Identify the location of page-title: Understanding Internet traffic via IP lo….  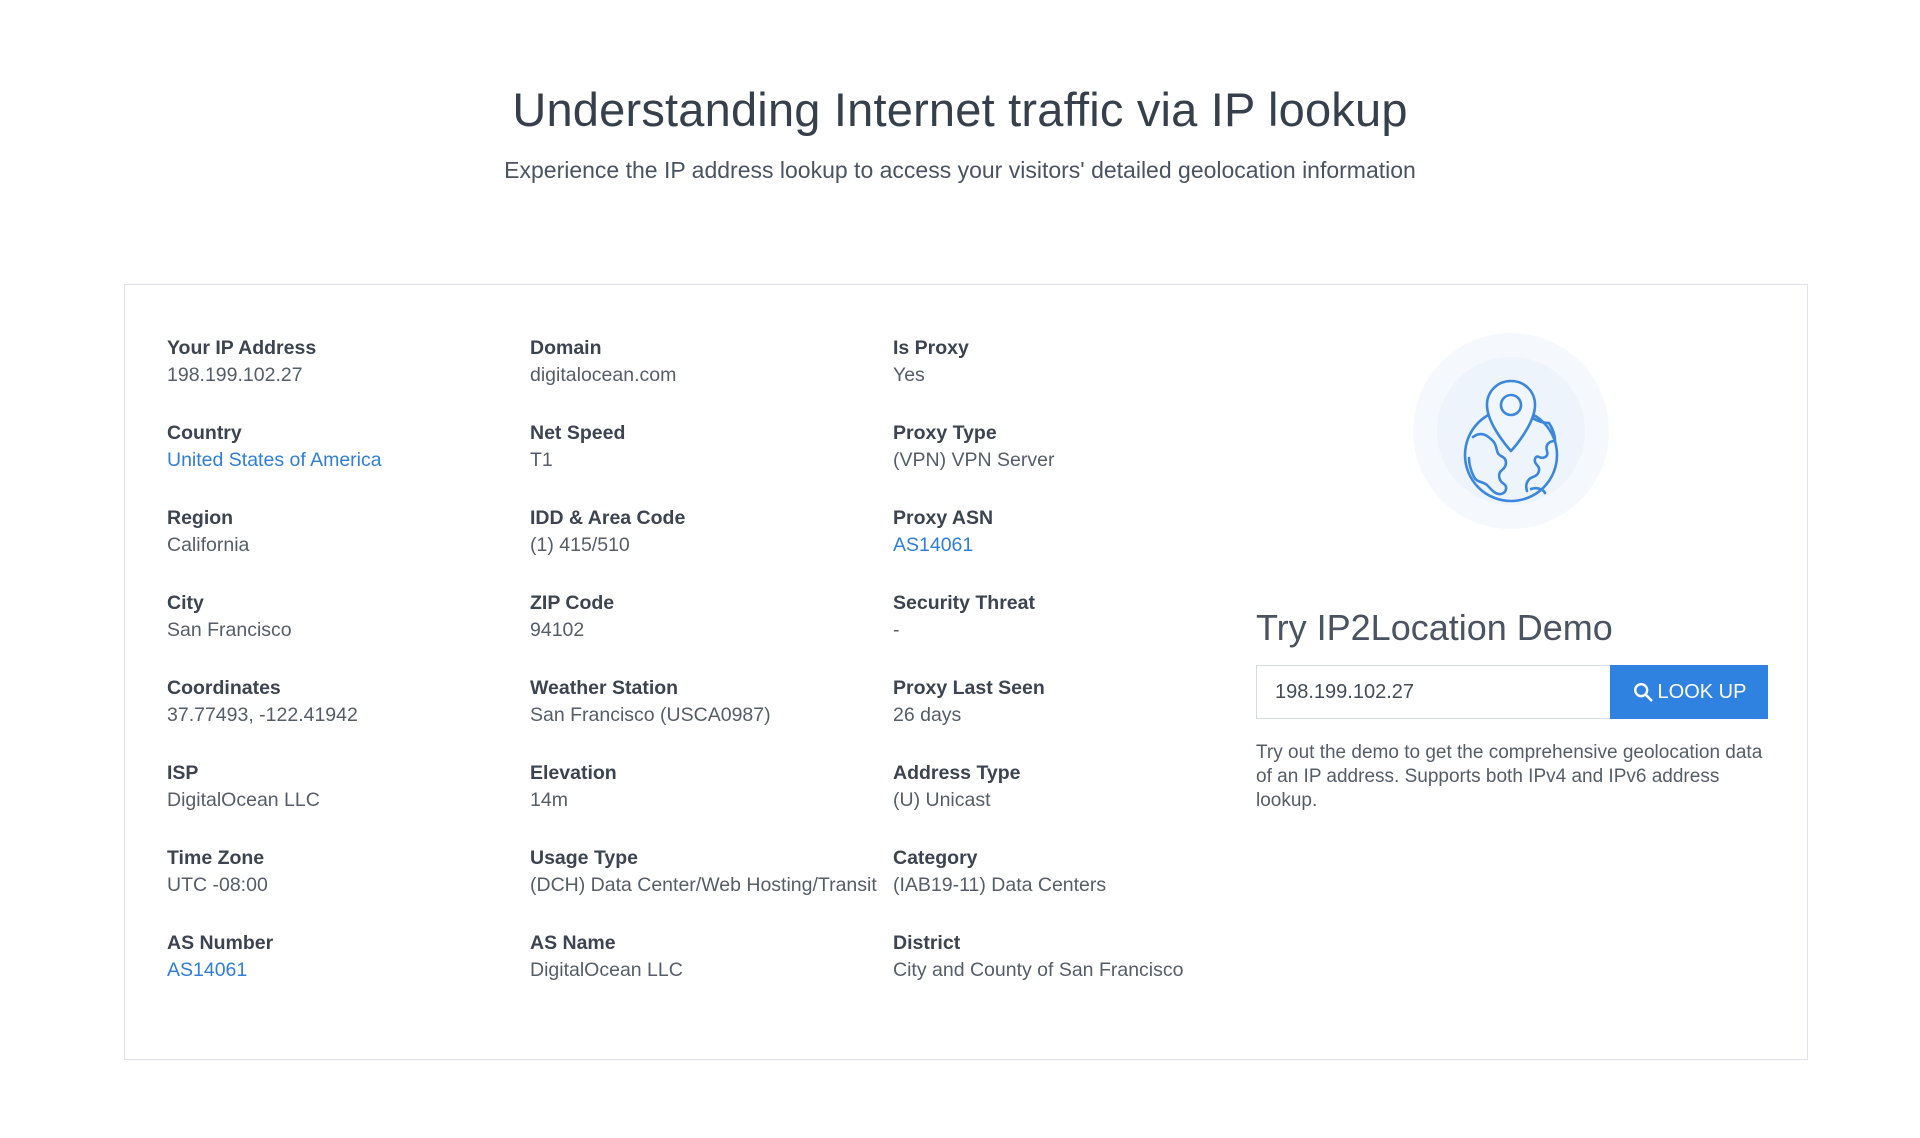
(960, 109).